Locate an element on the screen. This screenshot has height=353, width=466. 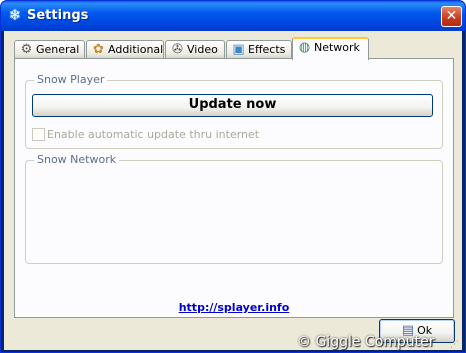
window-title: Settings is located at coordinates (58, 15).